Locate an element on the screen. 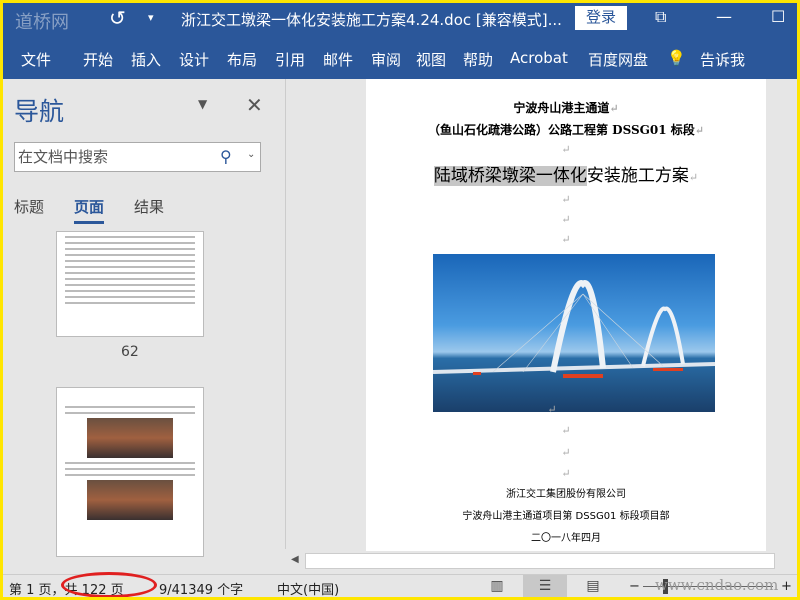  search-input is located at coordinates (110, 157).